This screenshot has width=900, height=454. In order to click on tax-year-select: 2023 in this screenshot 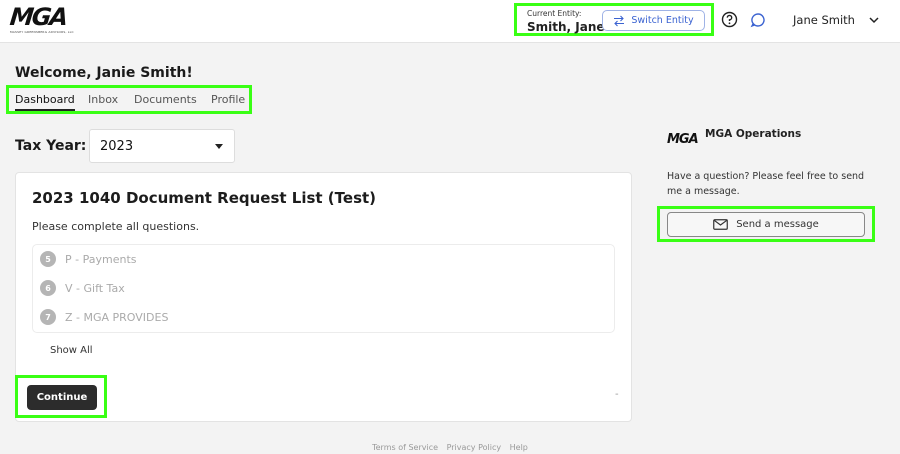, I will do `click(162, 146)`.